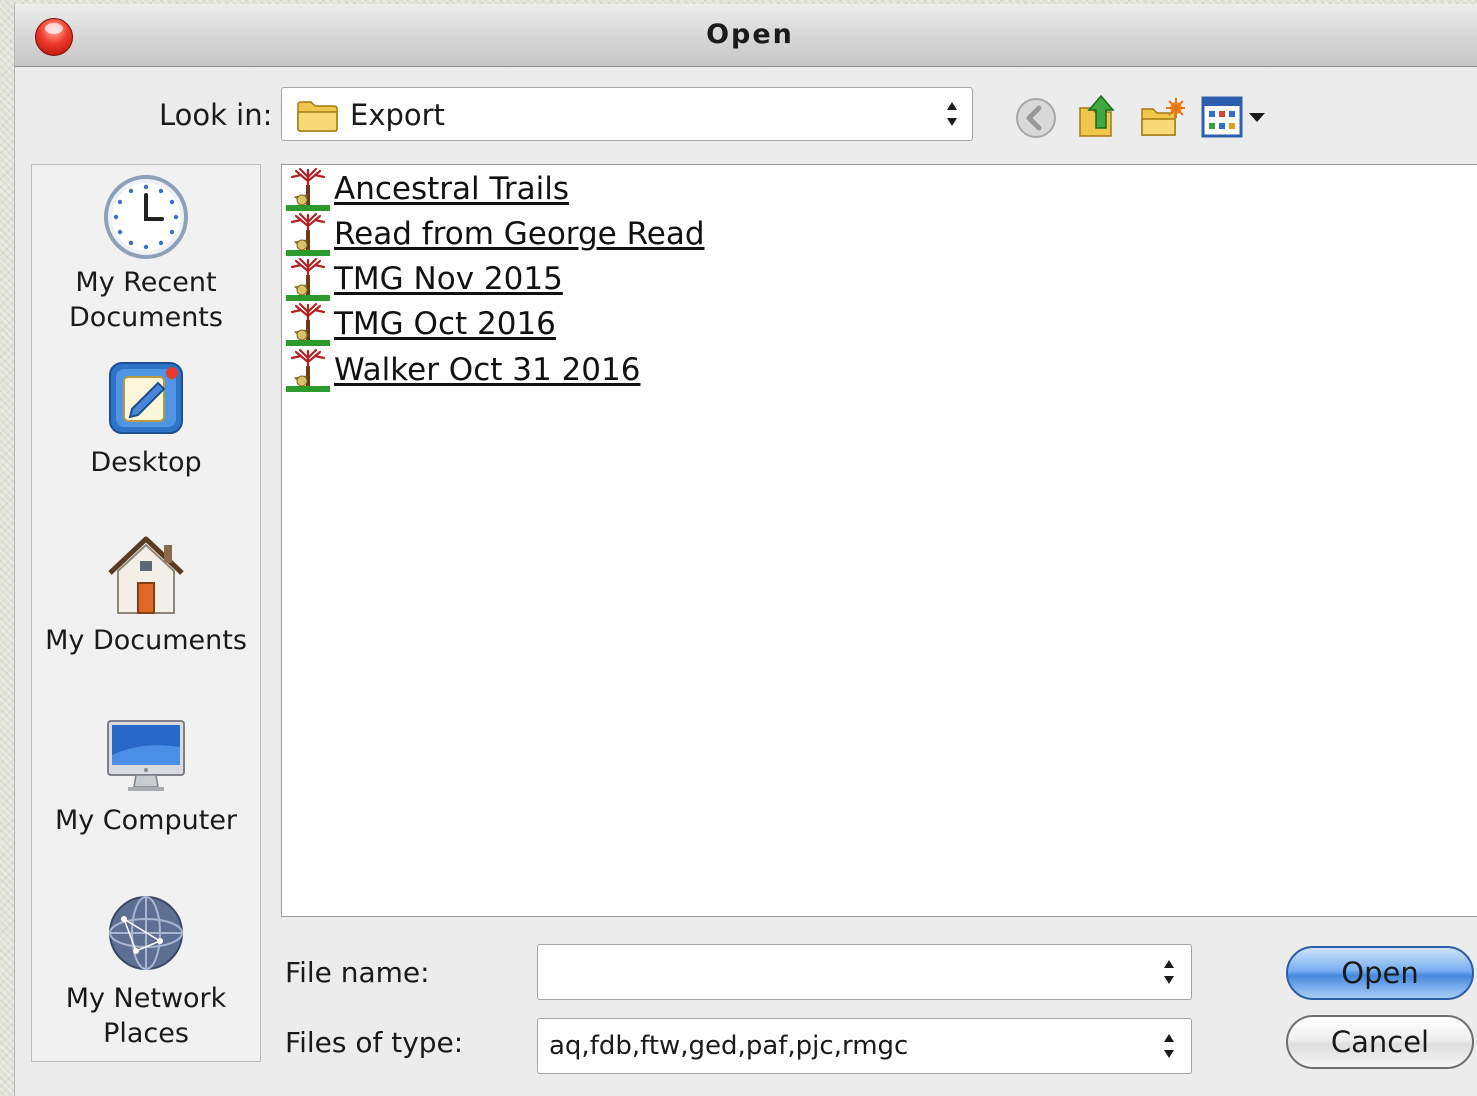  Describe the element at coordinates (317, 116) in the screenshot. I see `folder-icon` at that location.